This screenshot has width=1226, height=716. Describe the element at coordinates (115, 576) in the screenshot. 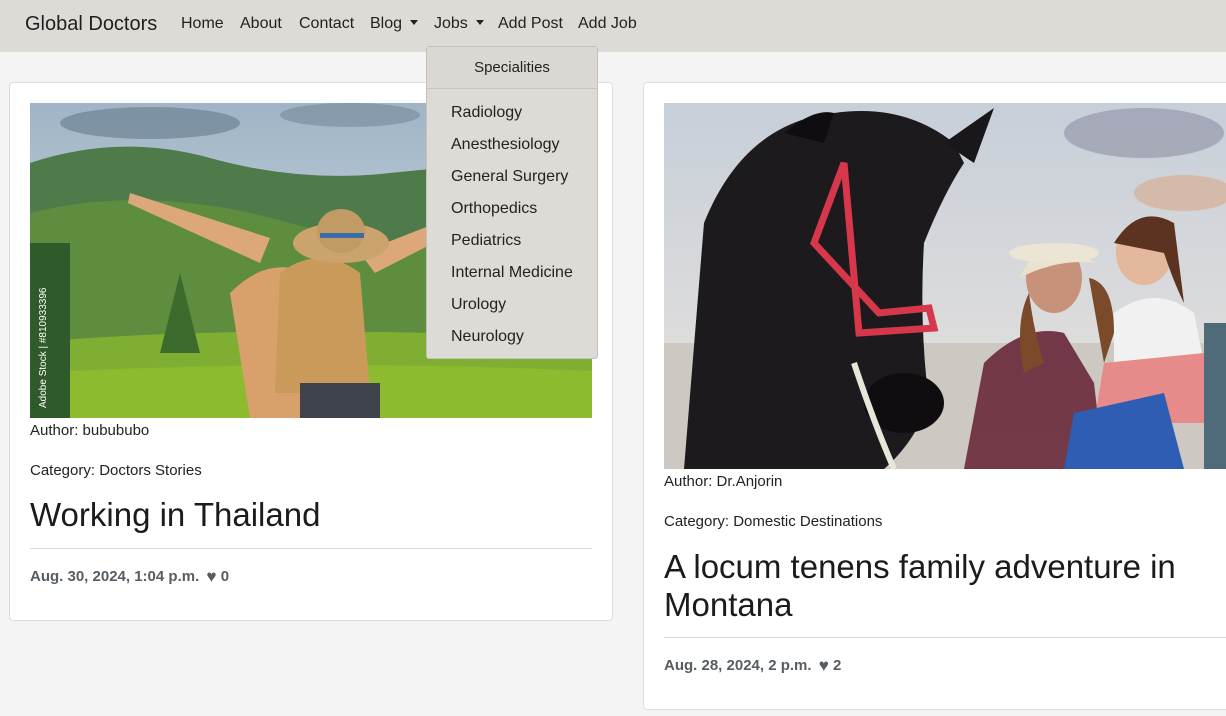

I see `post-date: Aug. 30, 2024, 1:04 p.m.` at that location.